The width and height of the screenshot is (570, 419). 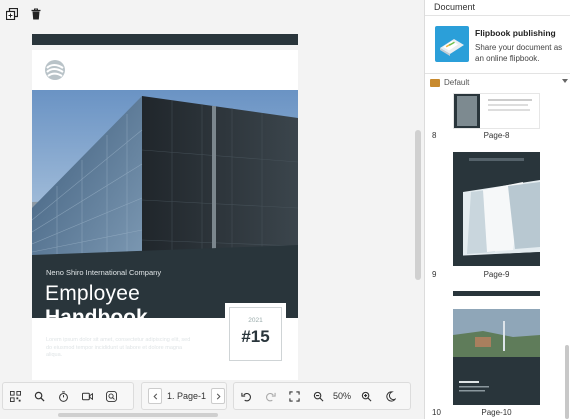 I want to click on zoom-out-button, so click(x=318, y=396).